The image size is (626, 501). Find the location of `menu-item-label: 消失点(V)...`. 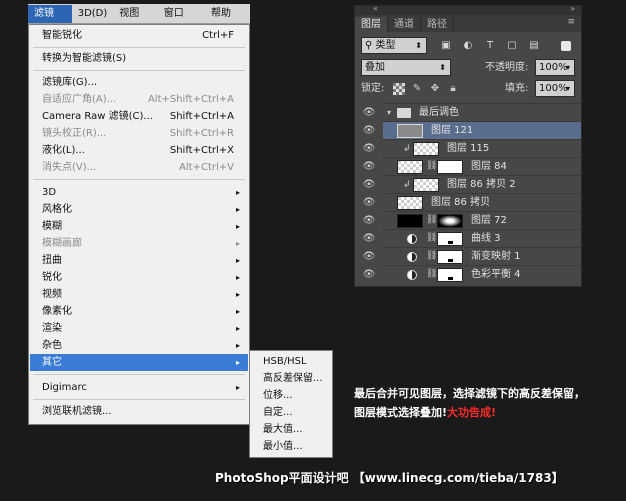

menu-item-label: 消失点(V)... is located at coordinates (69, 167).